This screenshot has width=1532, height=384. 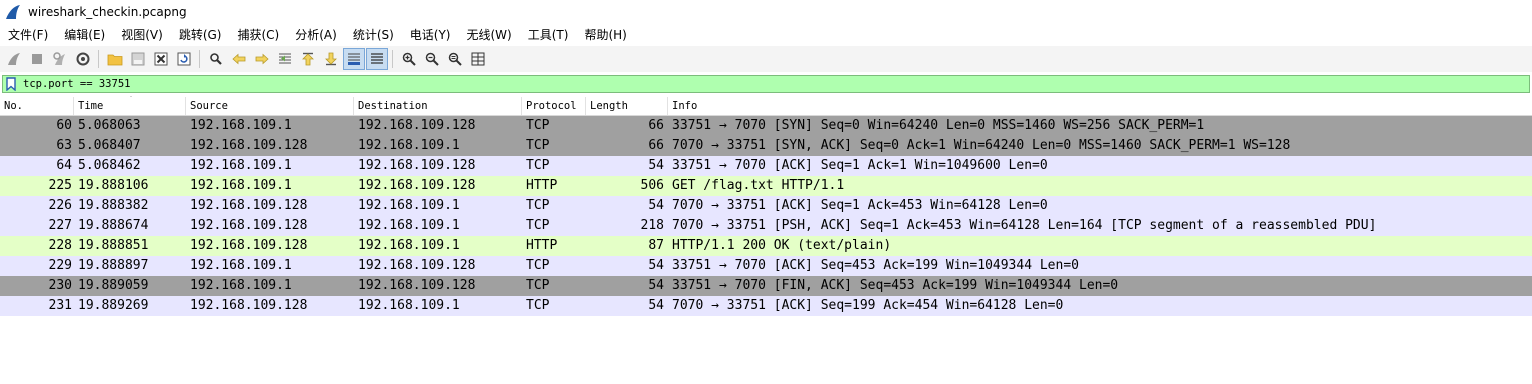 I want to click on menu-analyze: 分析(A), so click(x=316, y=35).